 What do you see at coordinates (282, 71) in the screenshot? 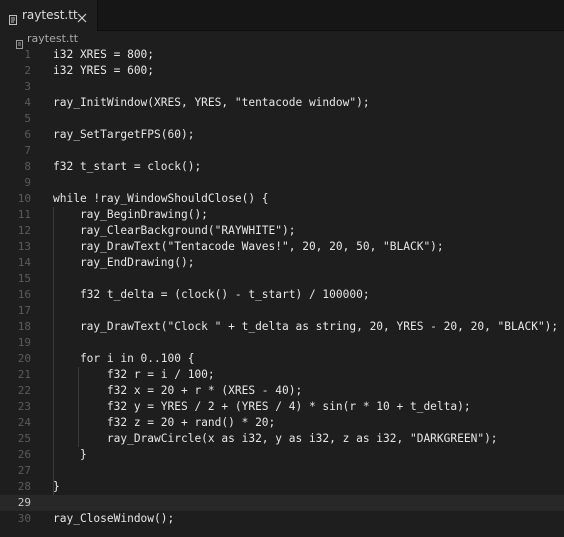
I see `code-line: 2 i32 YRES = 600;` at bounding box center [282, 71].